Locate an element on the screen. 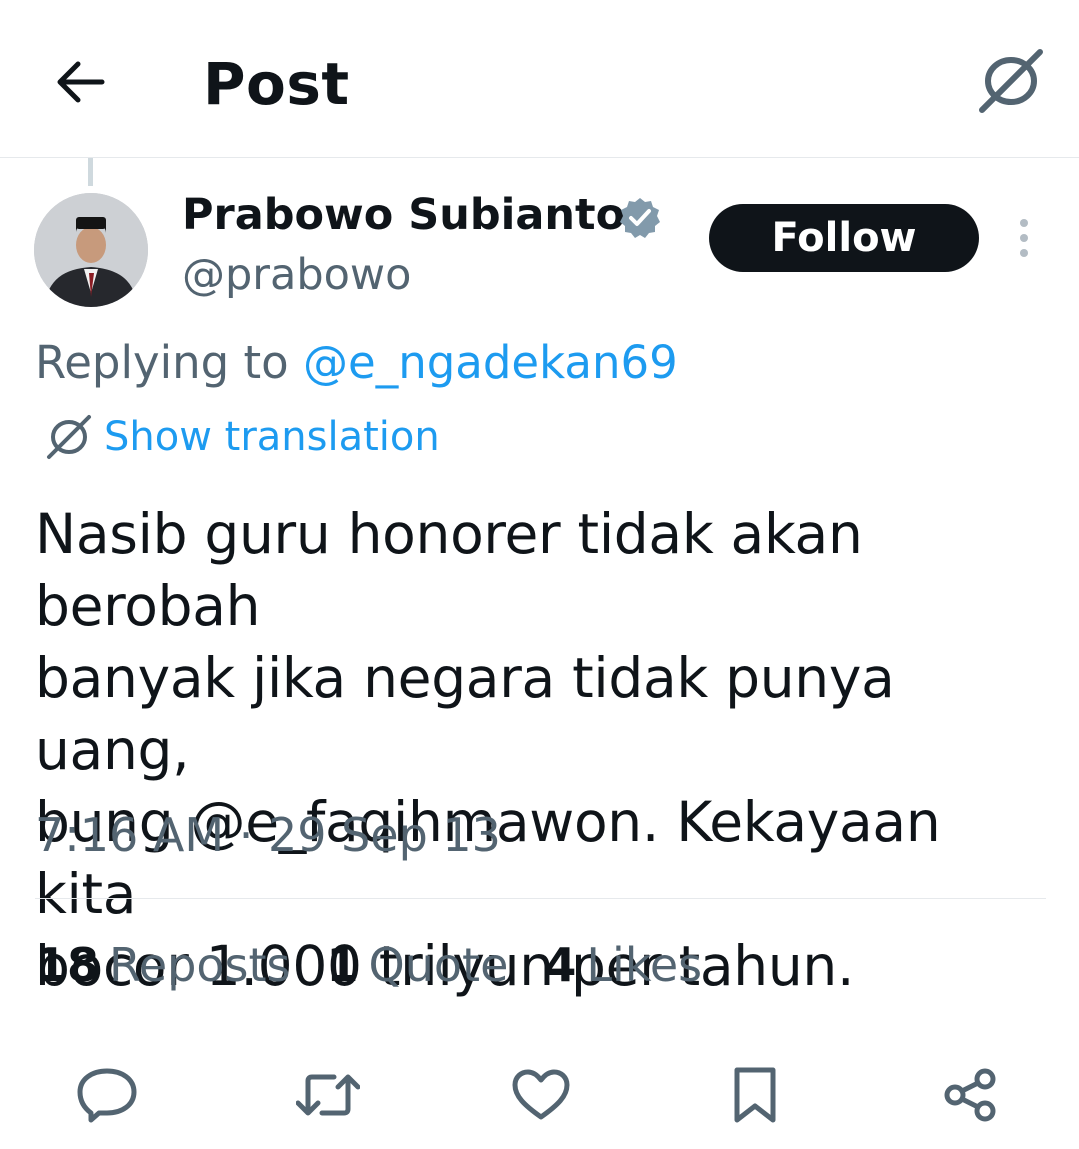 This screenshot has height=1149, width=1079. top-bar: Post is located at coordinates (539, 79).